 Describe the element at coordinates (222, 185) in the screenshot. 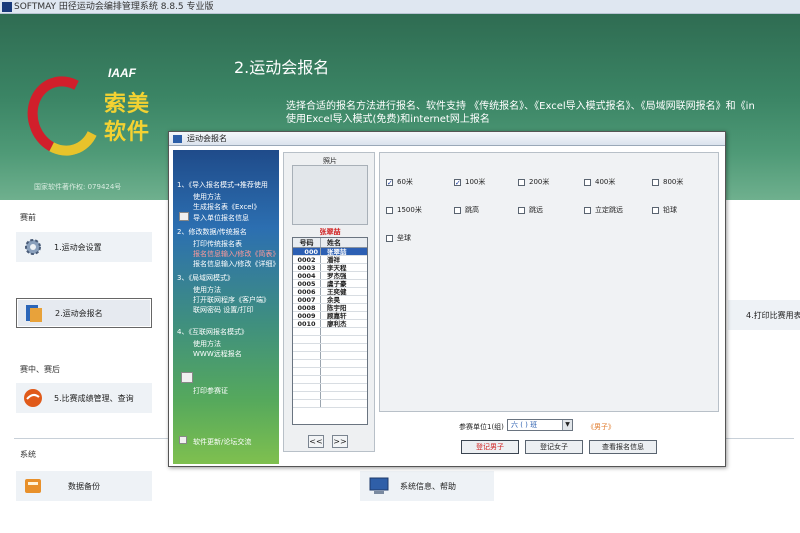

I see `side-s1-title: 1、《导入报名模式→推荐使用` at that location.